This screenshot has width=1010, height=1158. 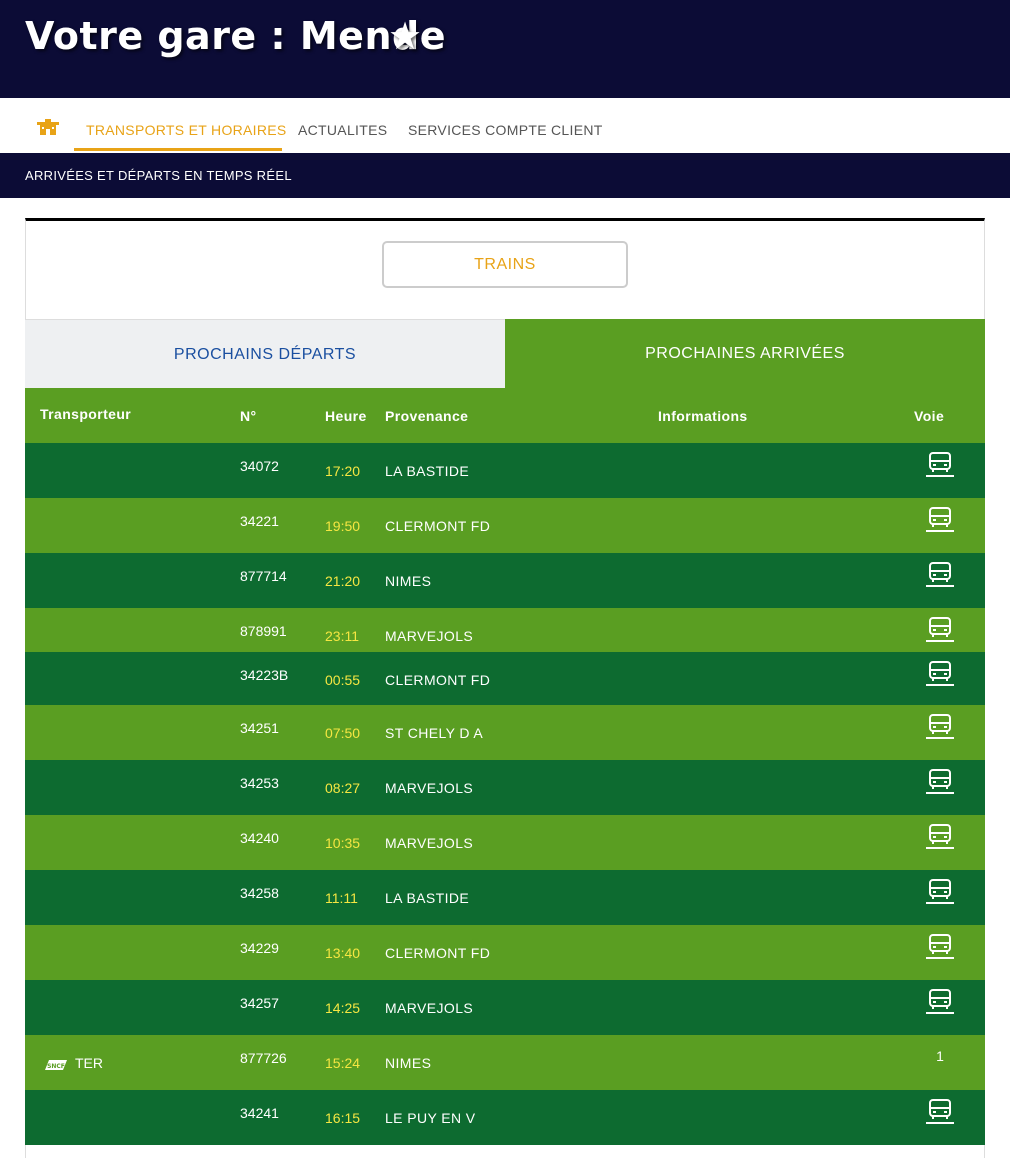 What do you see at coordinates (343, 526) in the screenshot?
I see `arrival-time: 19:50` at bounding box center [343, 526].